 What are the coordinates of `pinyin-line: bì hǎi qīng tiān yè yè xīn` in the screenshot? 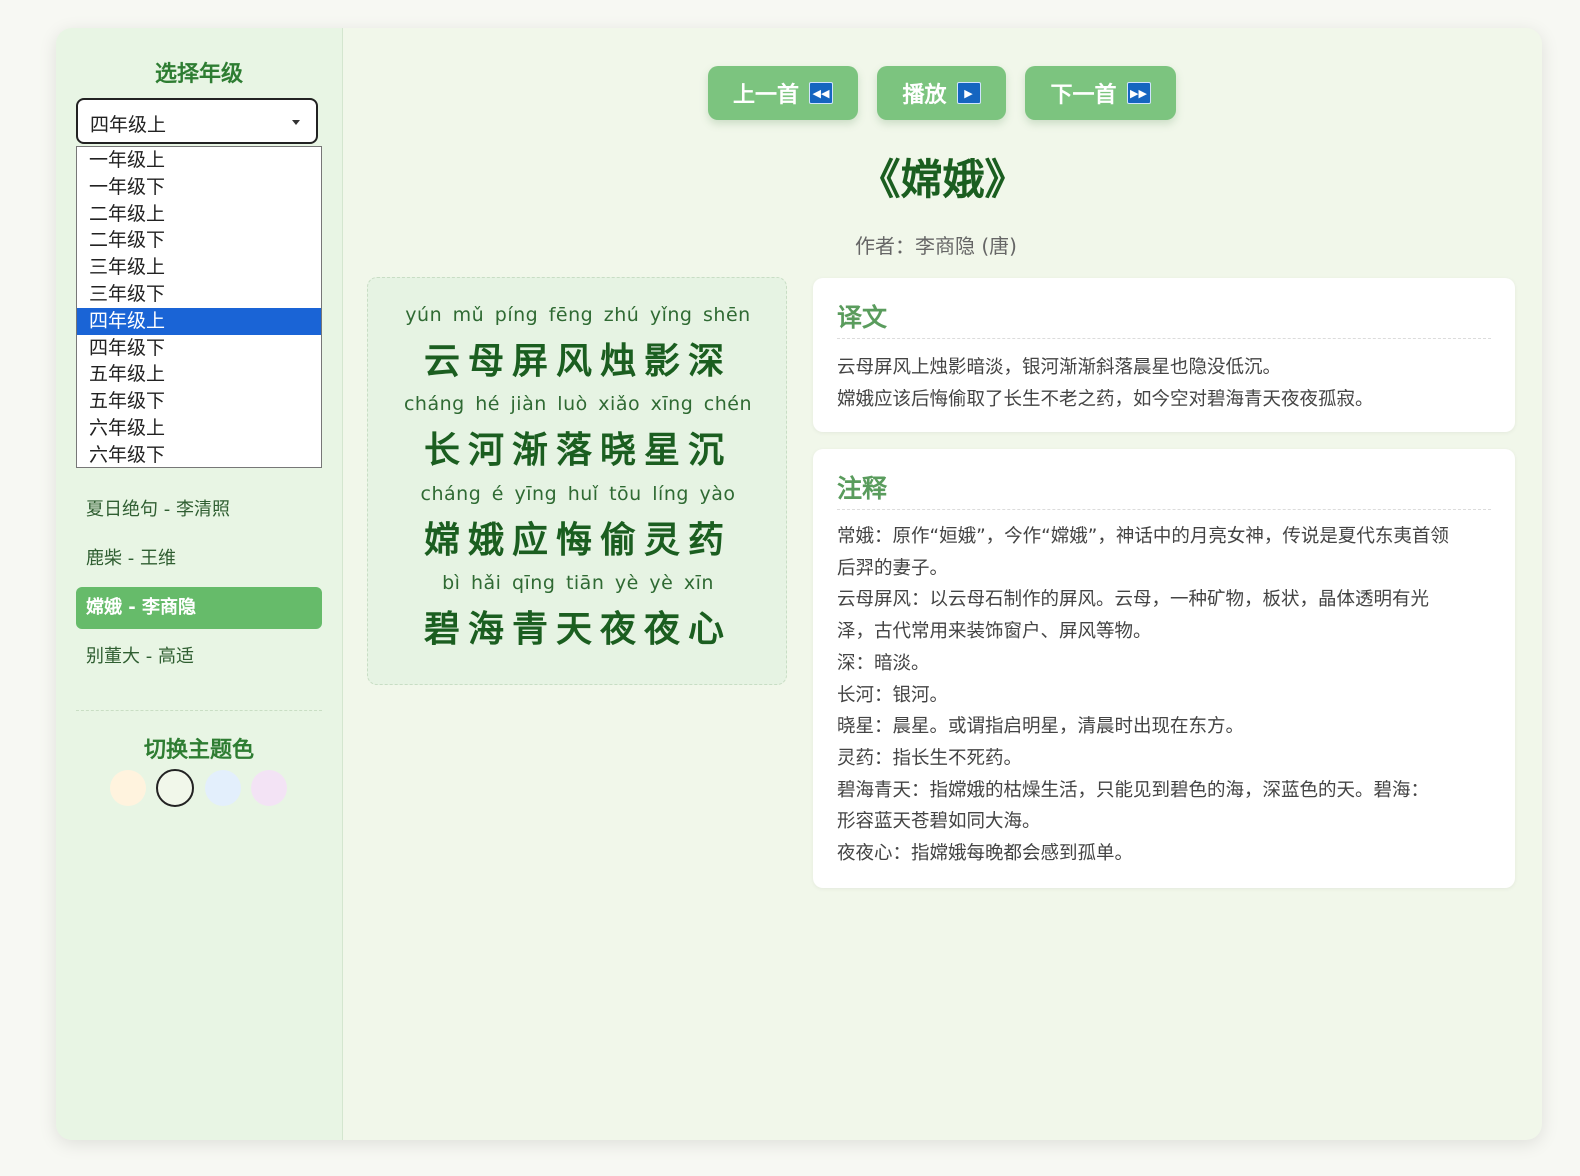 It's located at (578, 583).